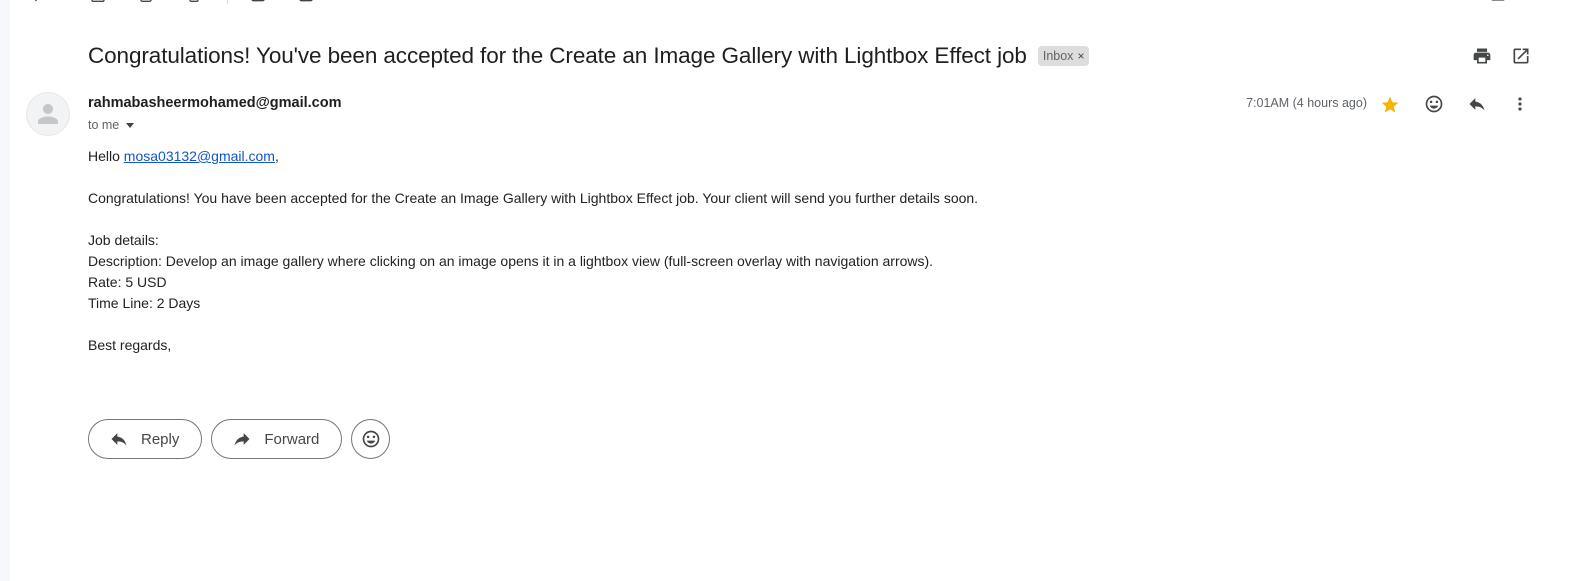  What do you see at coordinates (106, 156) in the screenshot?
I see `greeting-prefix: Hello` at bounding box center [106, 156].